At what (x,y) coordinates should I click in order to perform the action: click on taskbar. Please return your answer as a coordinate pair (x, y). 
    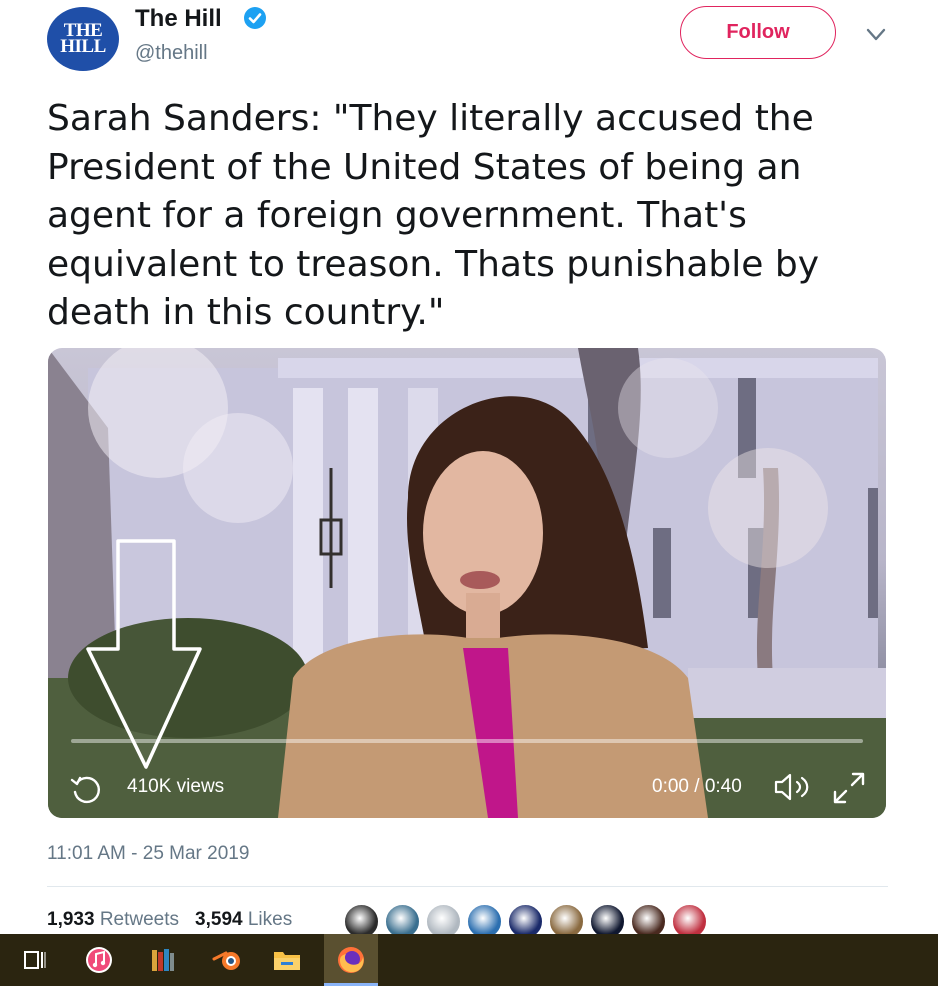
    Looking at the image, I should click on (469, 960).